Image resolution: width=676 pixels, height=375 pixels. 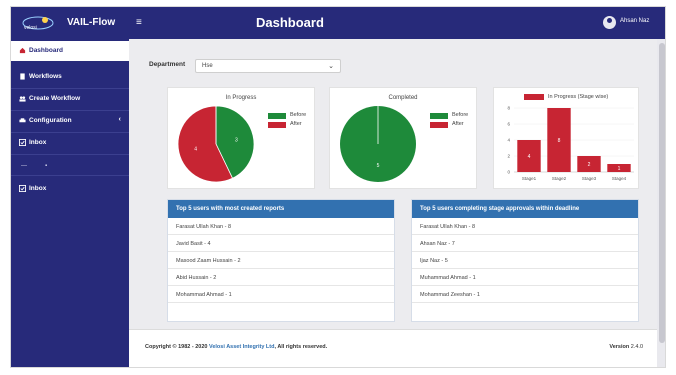 What do you see at coordinates (70, 77) in the screenshot?
I see `sidebar-item-workflows: Workflows` at bounding box center [70, 77].